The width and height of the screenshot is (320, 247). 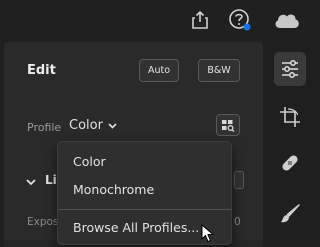 I want to click on profile-browser-button, so click(x=228, y=125).